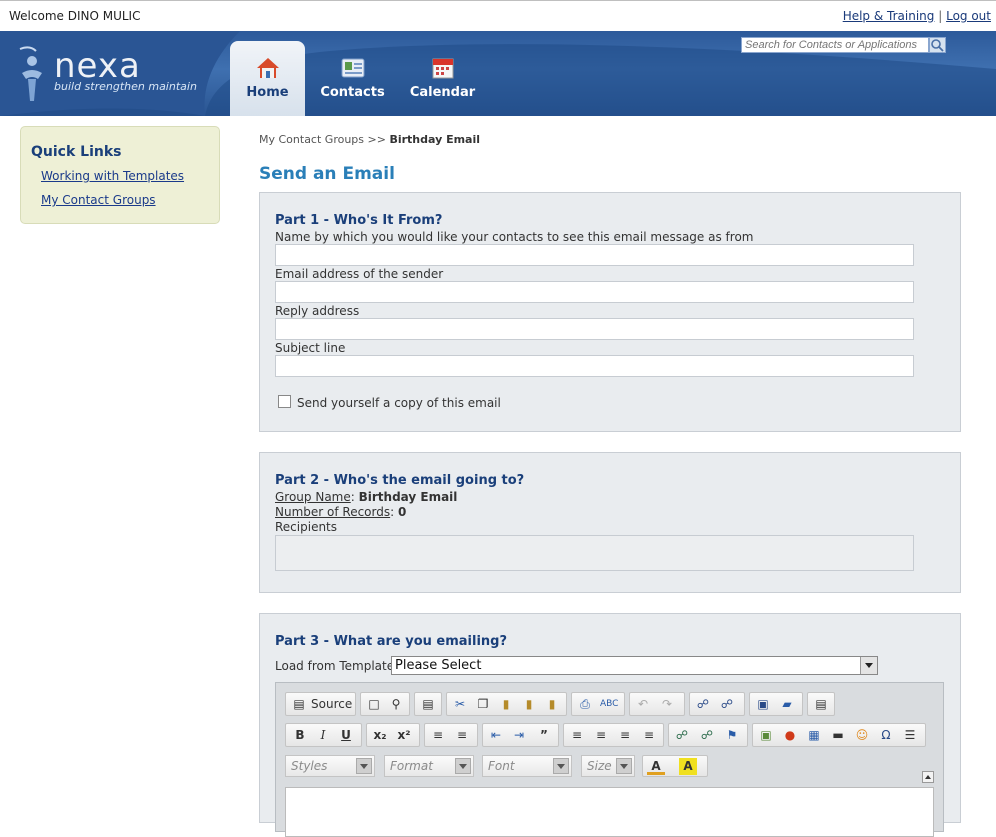 The height and width of the screenshot is (837, 996). Describe the element at coordinates (333, 512) in the screenshot. I see `records-key: Number of Records` at that location.